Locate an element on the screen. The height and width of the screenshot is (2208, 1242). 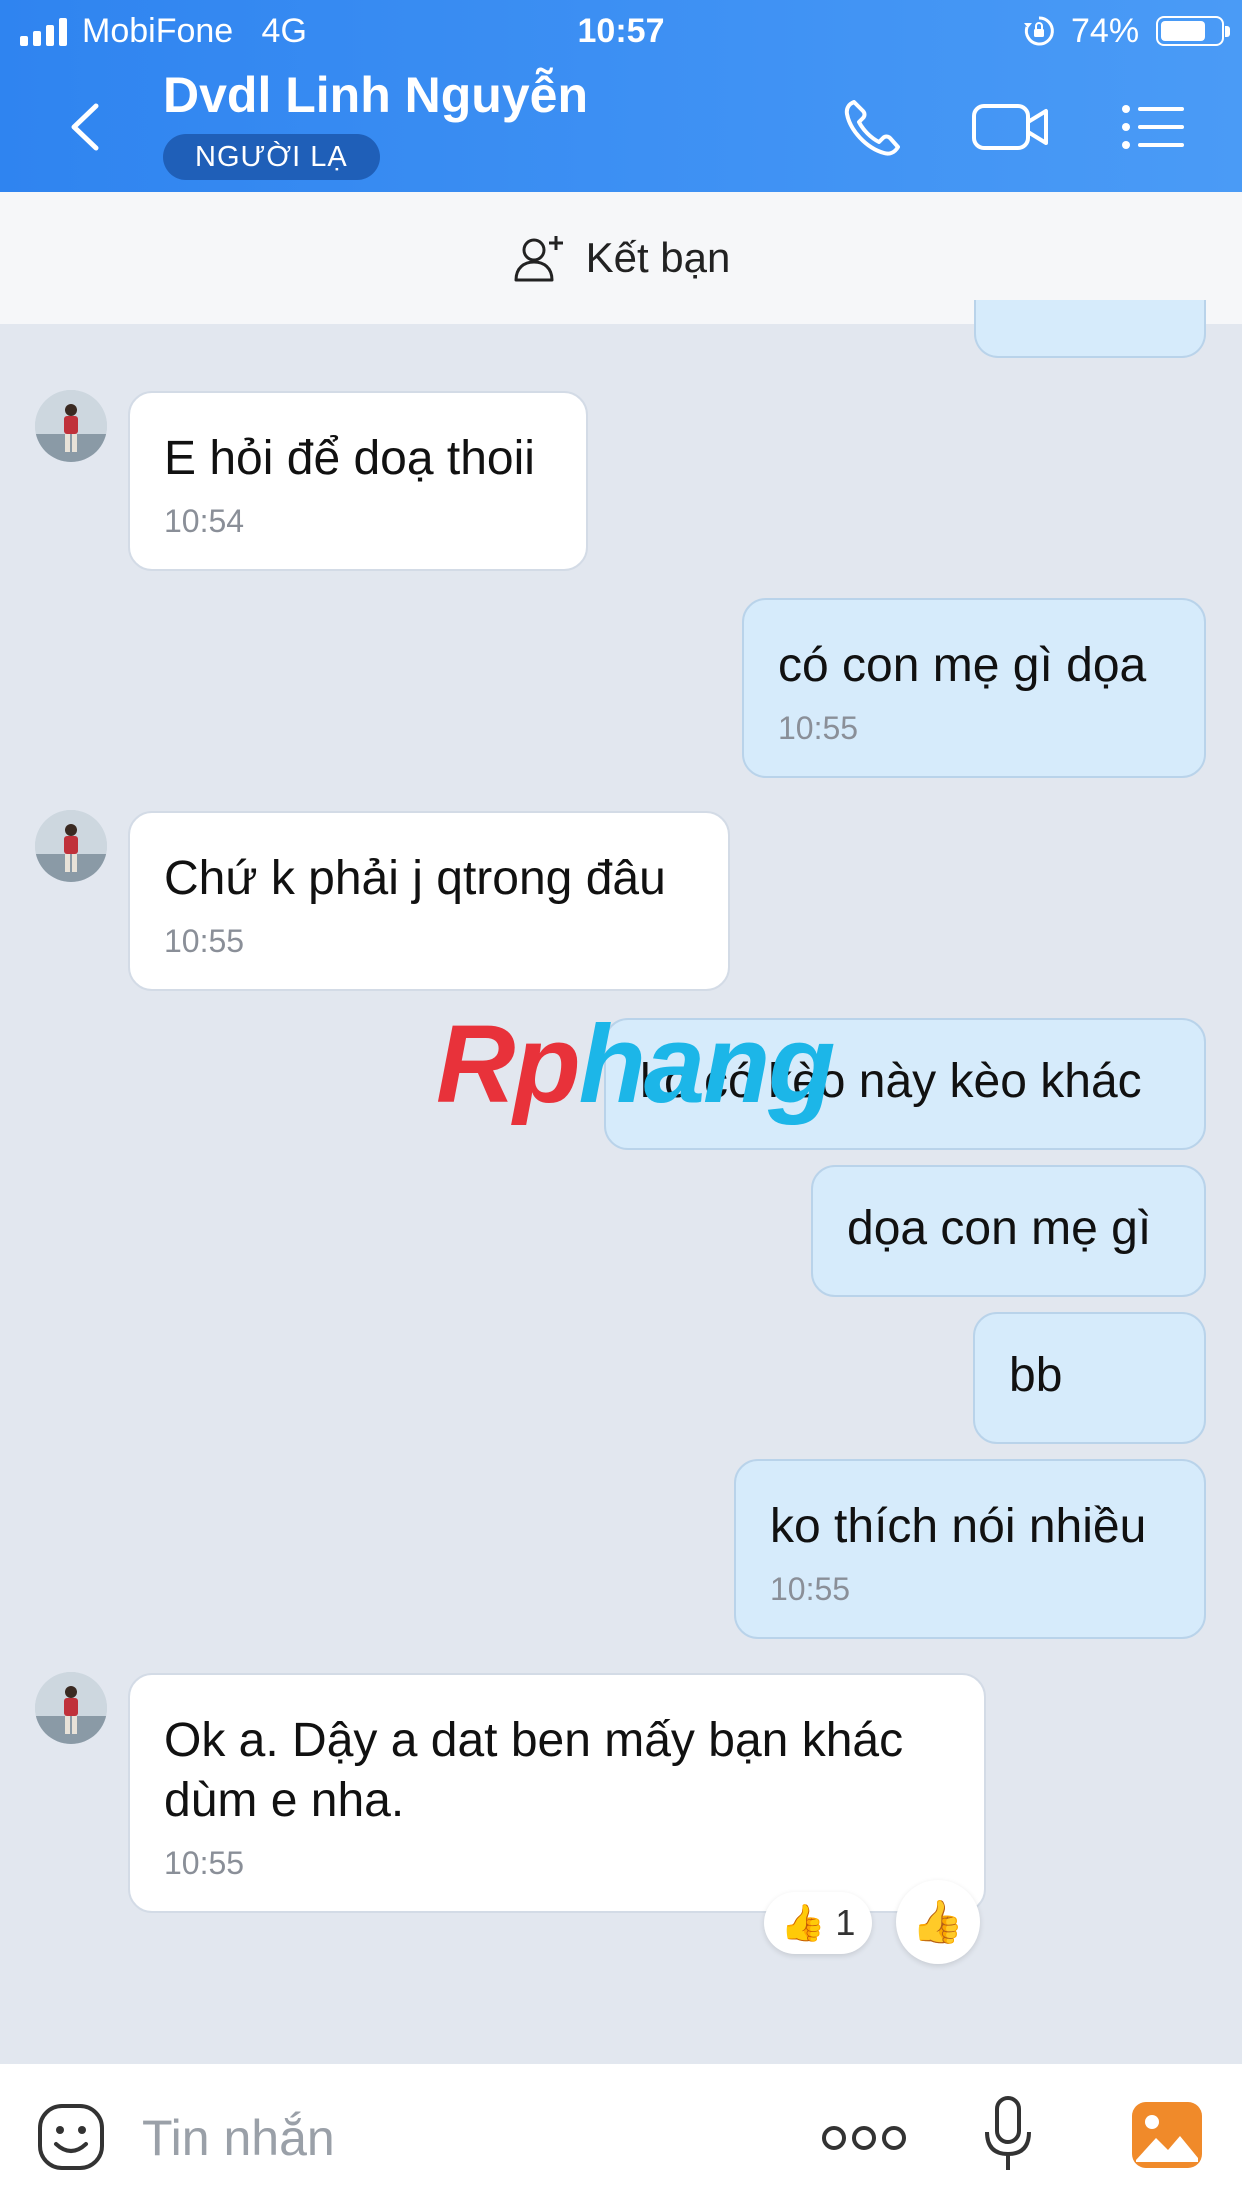
microphone-icon is located at coordinates (1008, 2136).